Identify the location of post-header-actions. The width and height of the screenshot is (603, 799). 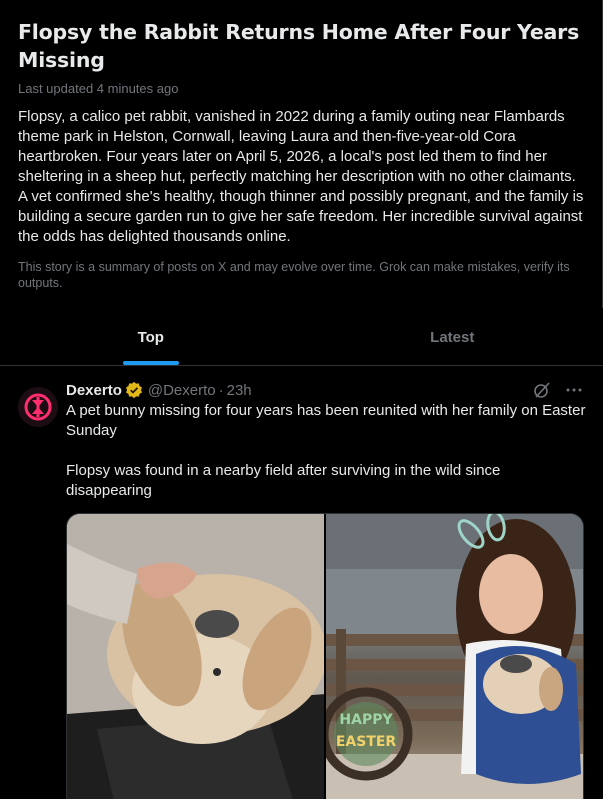
(558, 390).